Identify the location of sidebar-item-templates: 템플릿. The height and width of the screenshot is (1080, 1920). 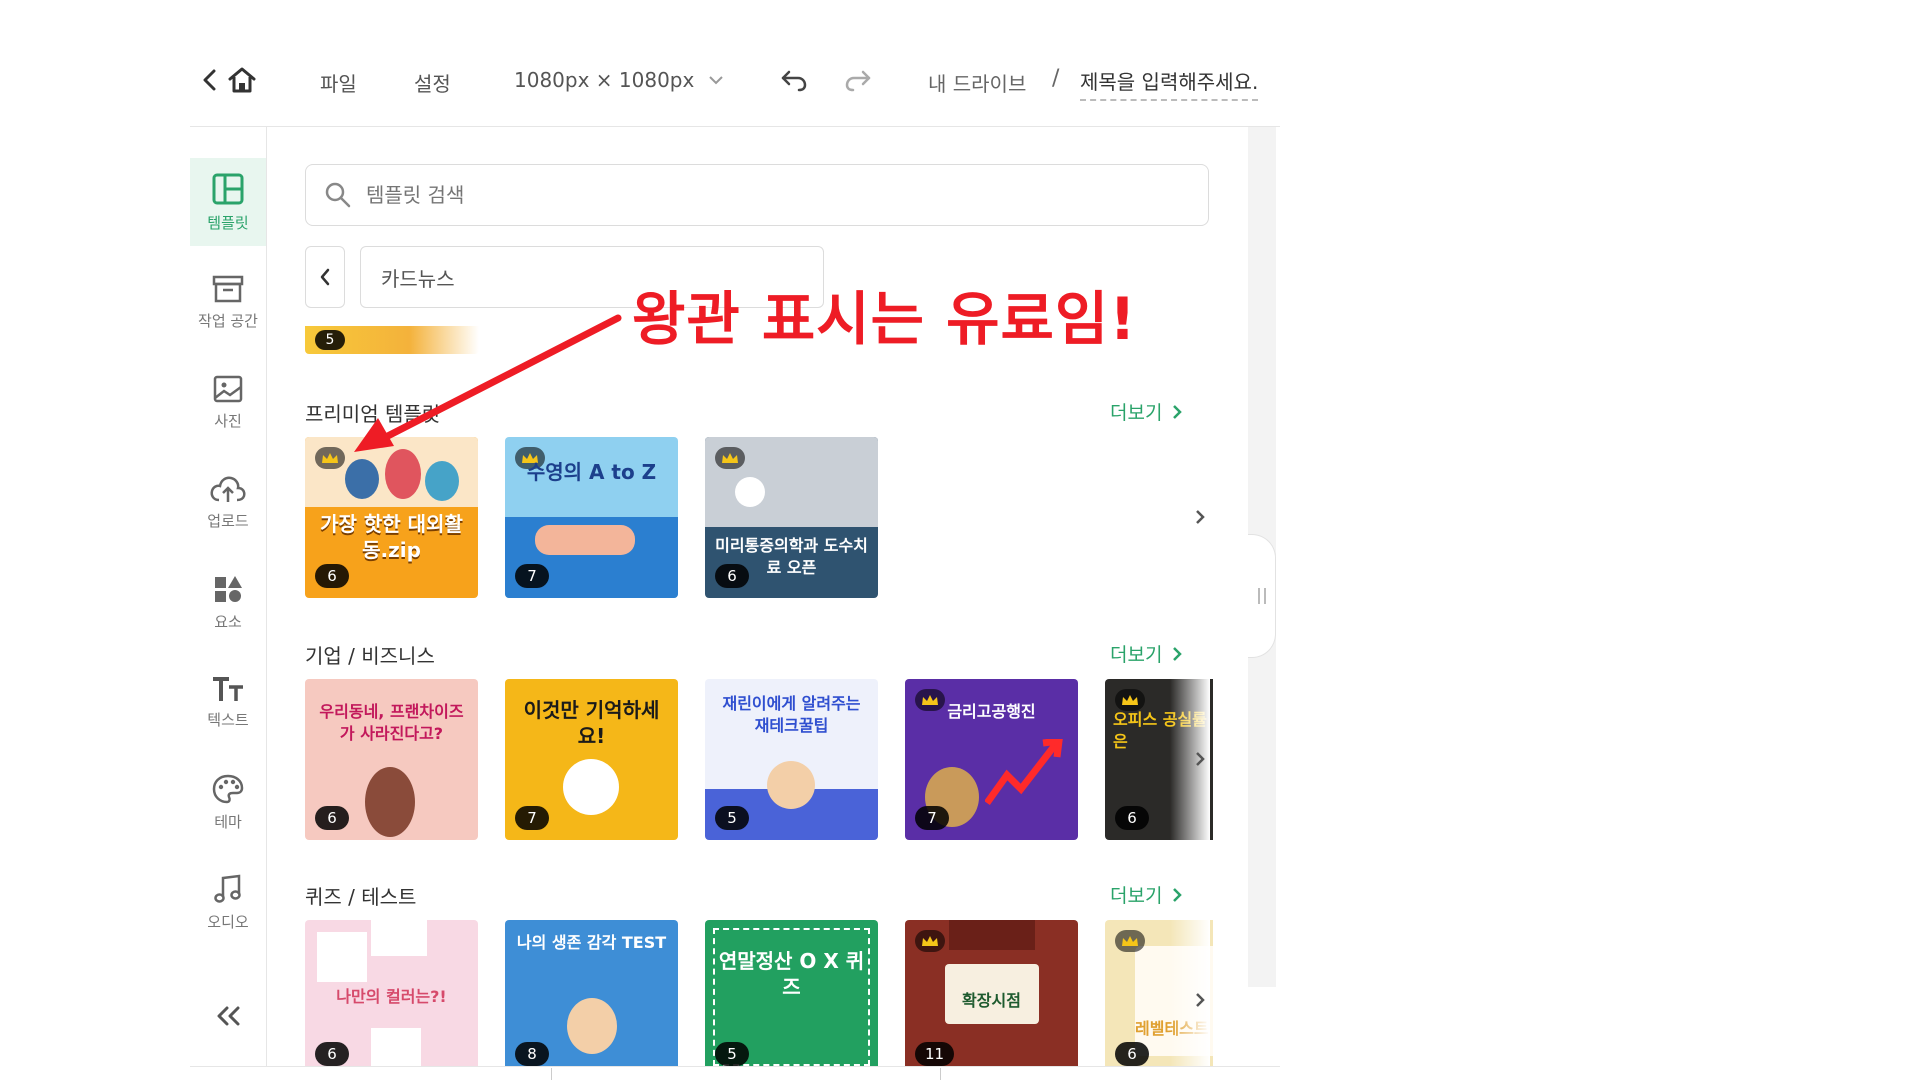
(228, 202).